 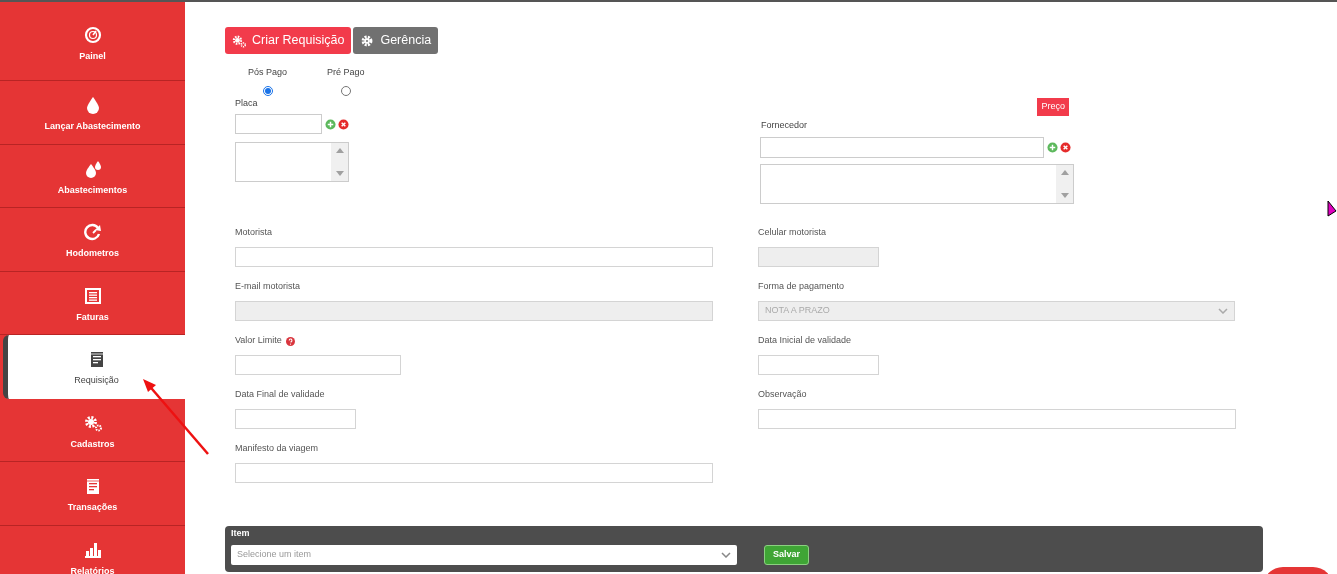 I want to click on save-button: Salvar, so click(x=787, y=555).